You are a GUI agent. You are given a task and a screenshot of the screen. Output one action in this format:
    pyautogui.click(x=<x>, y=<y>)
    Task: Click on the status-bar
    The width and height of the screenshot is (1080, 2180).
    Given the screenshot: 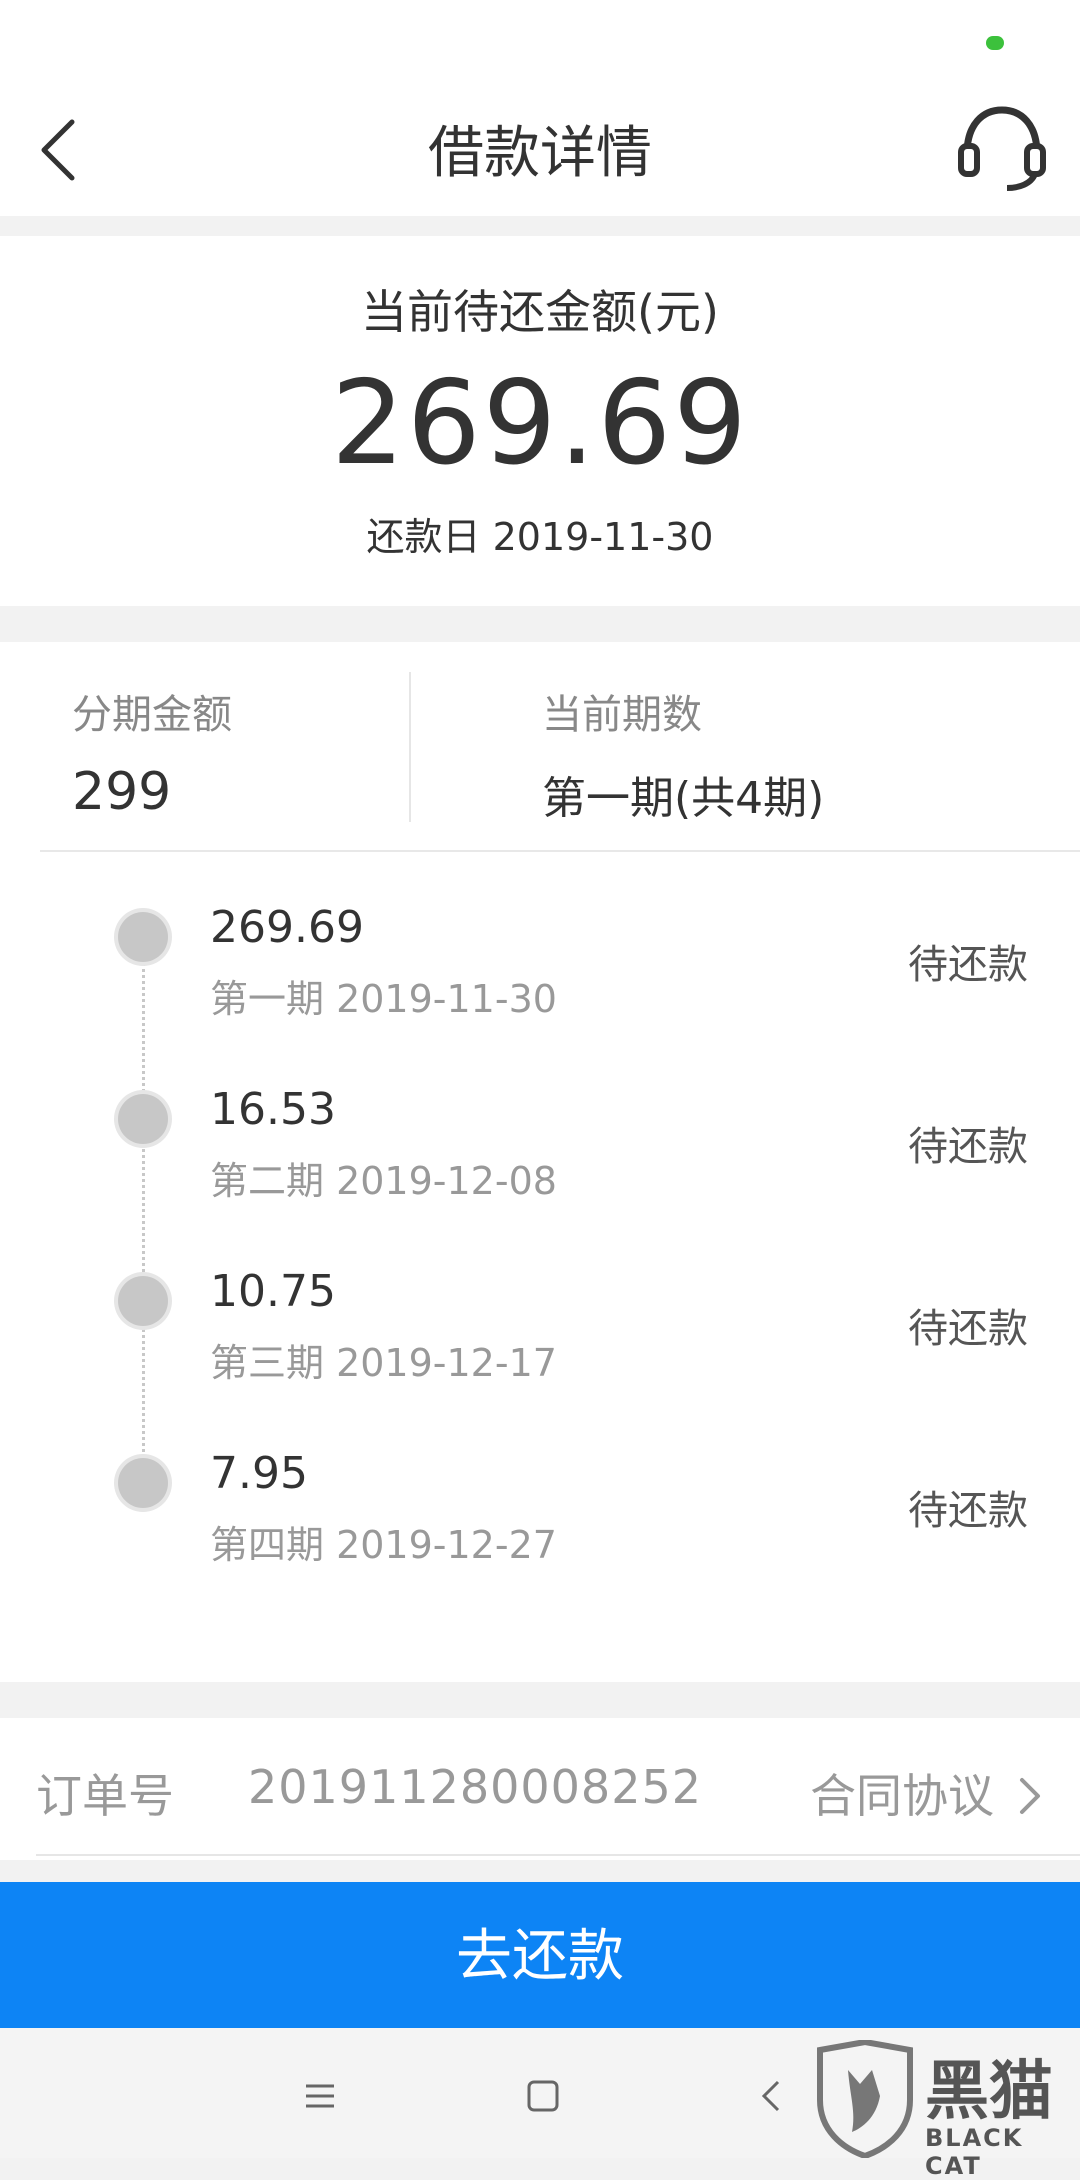 What is the action you would take?
    pyautogui.click(x=540, y=40)
    